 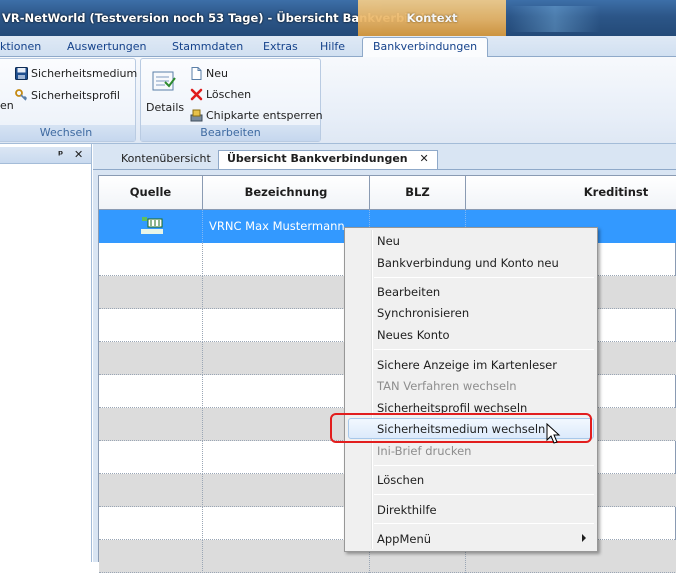 What do you see at coordinates (78, 154) in the screenshot?
I see `close-icon: ✕` at bounding box center [78, 154].